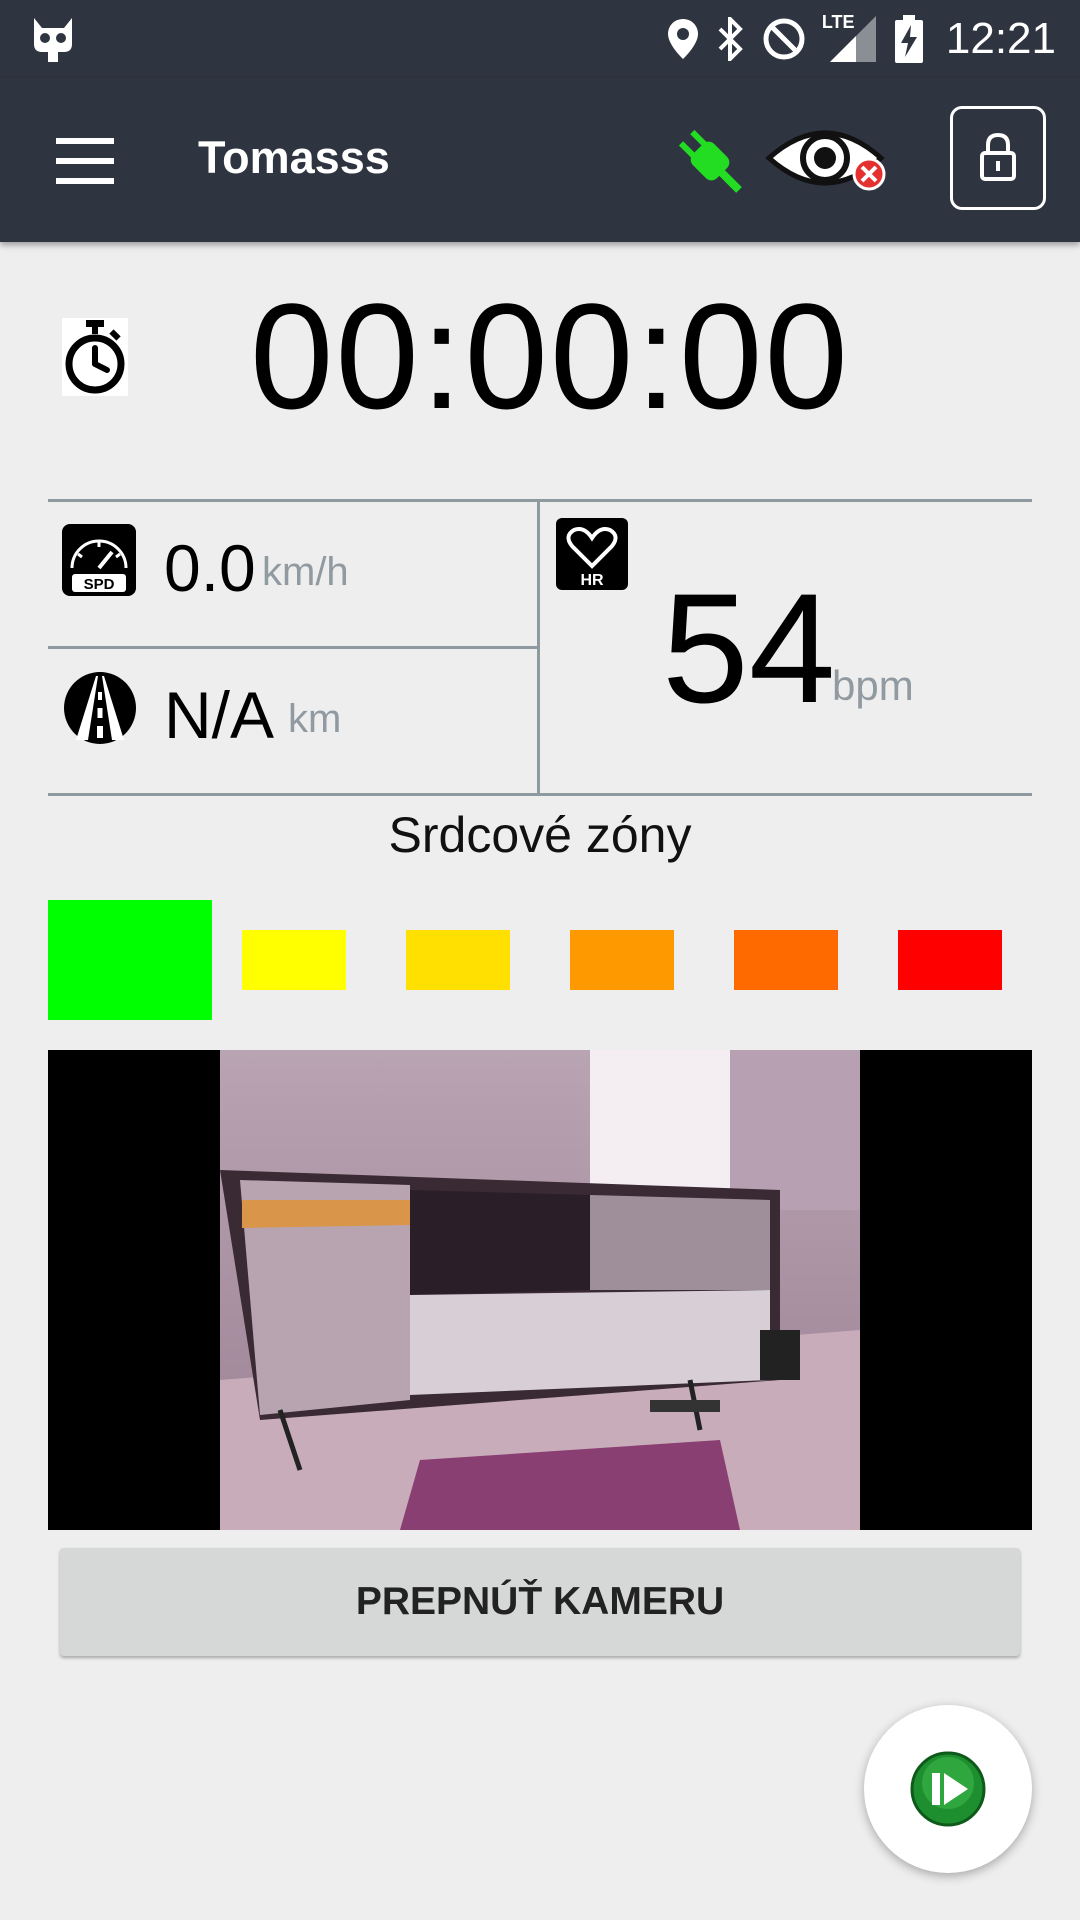 Image resolution: width=1080 pixels, height=1920 pixels. Describe the element at coordinates (540, 160) in the screenshot. I see `app-bar: Tomasss` at that location.